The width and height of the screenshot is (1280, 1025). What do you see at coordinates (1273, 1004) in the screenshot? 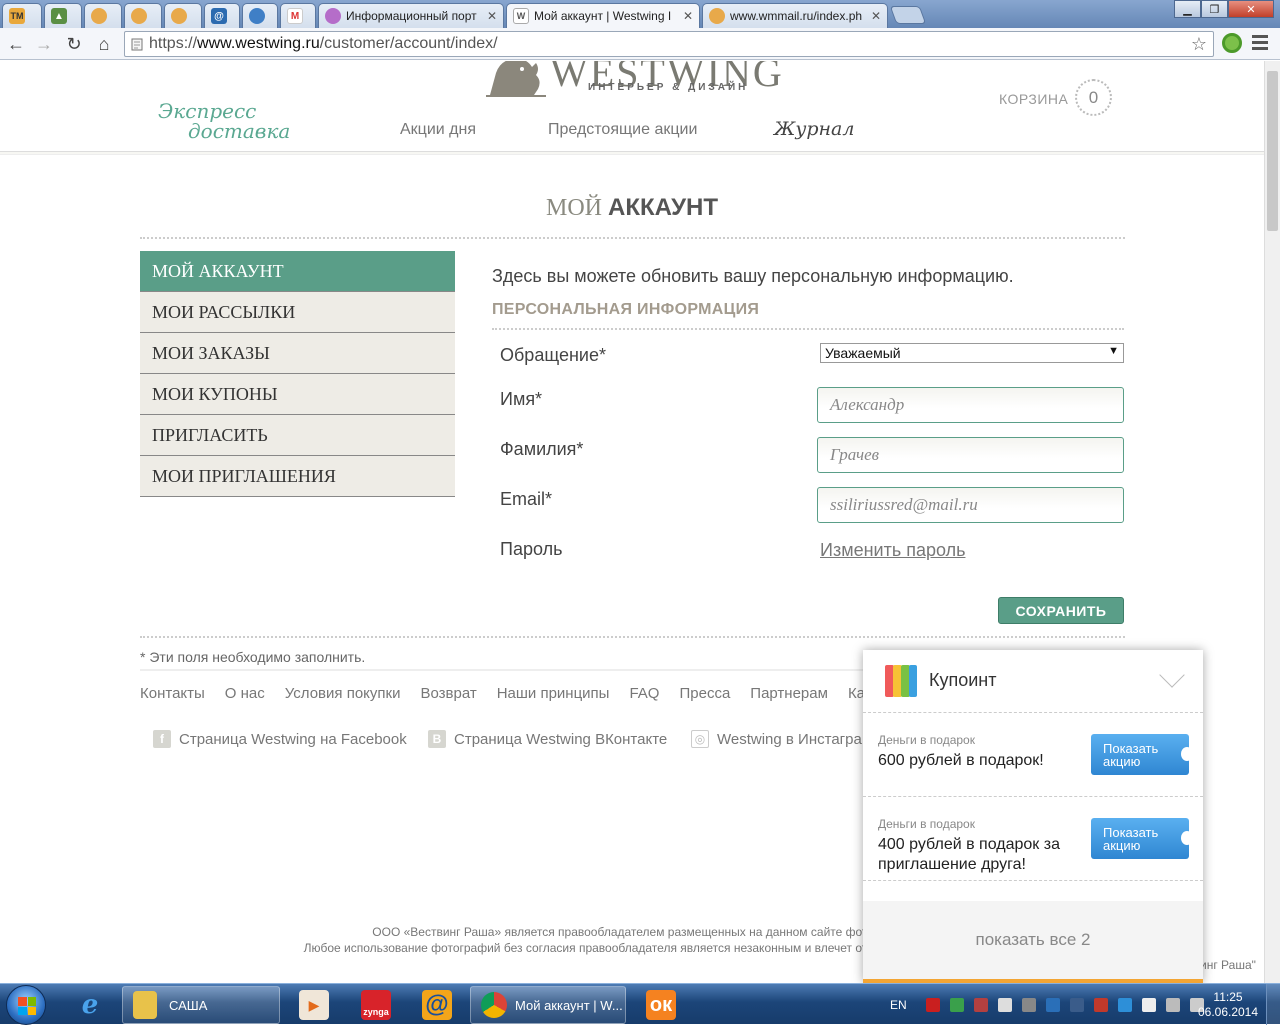
I see `show-desktop-button` at bounding box center [1273, 1004].